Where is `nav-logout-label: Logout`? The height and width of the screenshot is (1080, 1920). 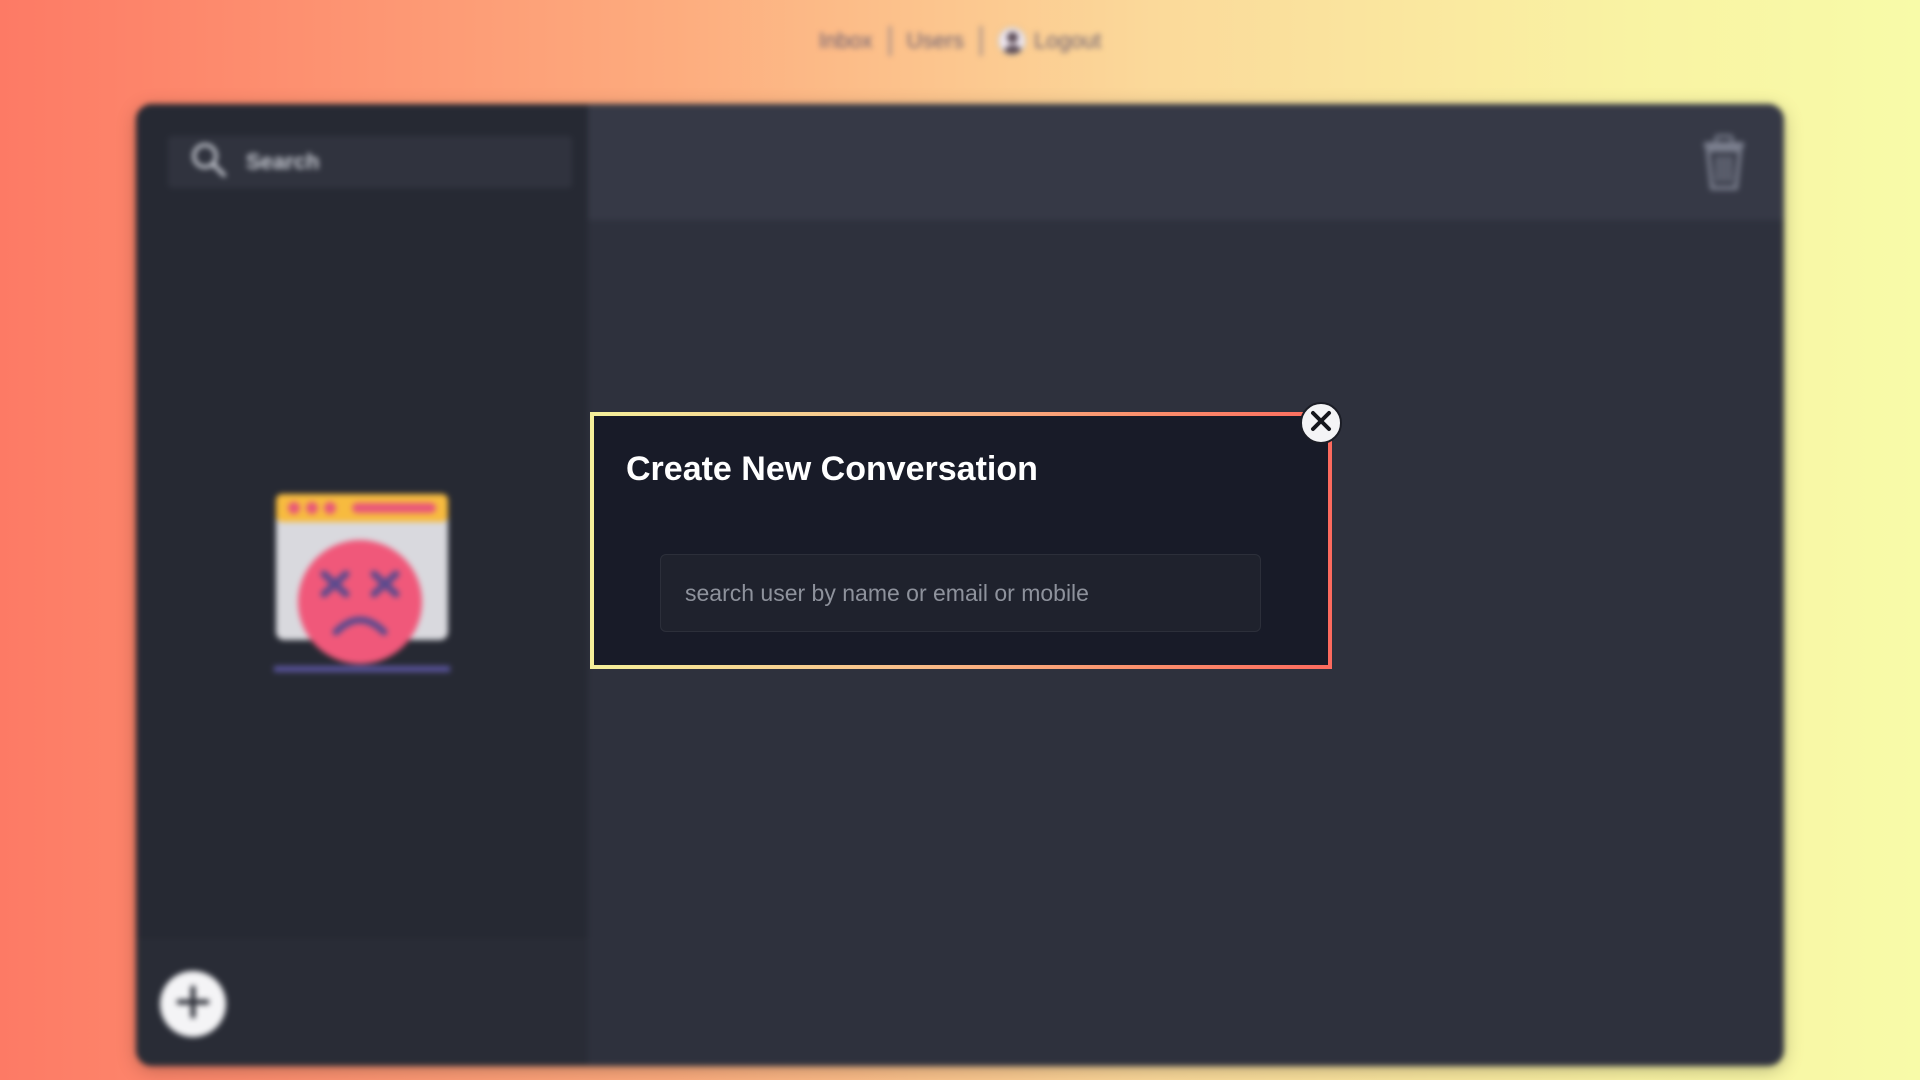 nav-logout-label: Logout is located at coordinates (1067, 40).